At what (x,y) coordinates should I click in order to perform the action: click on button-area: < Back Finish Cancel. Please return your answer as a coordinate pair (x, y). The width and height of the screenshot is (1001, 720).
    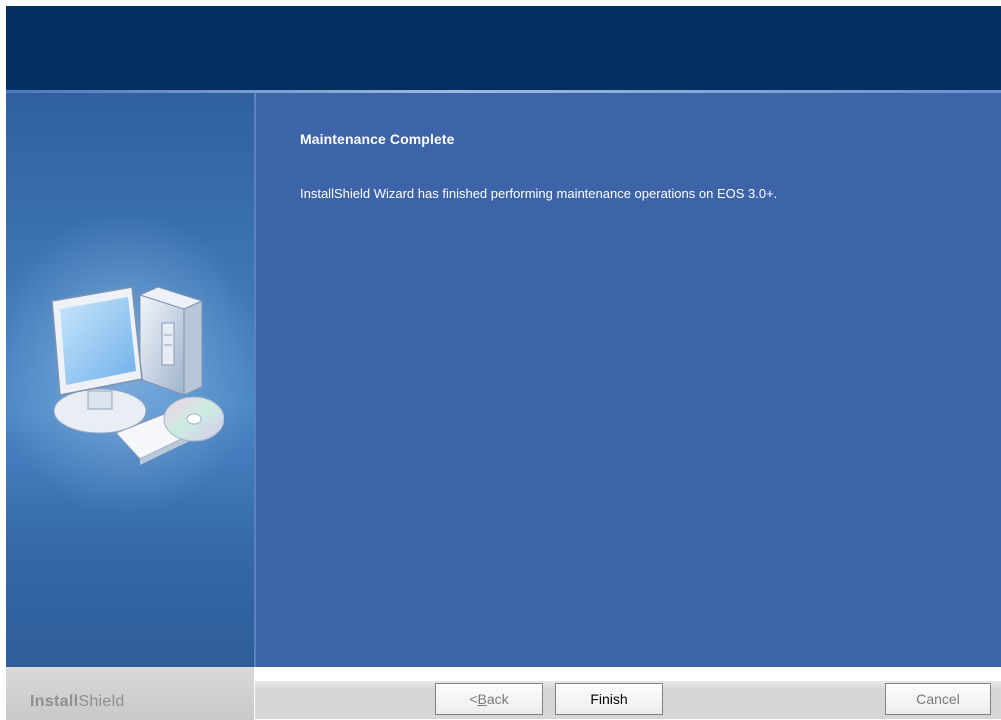
    Looking at the image, I should click on (628, 699).